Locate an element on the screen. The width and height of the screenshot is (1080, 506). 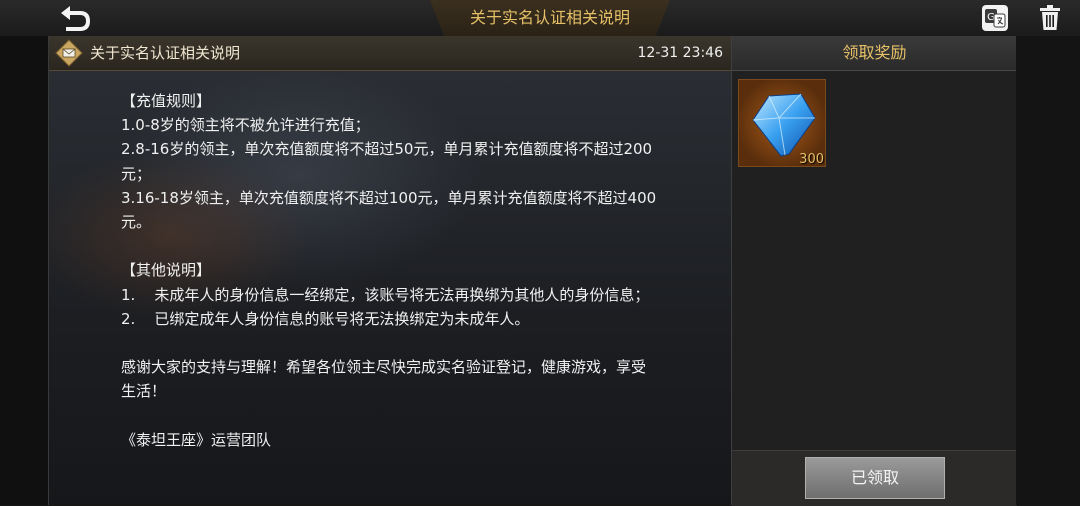
reward-item-diamond: 300 is located at coordinates (782, 123).